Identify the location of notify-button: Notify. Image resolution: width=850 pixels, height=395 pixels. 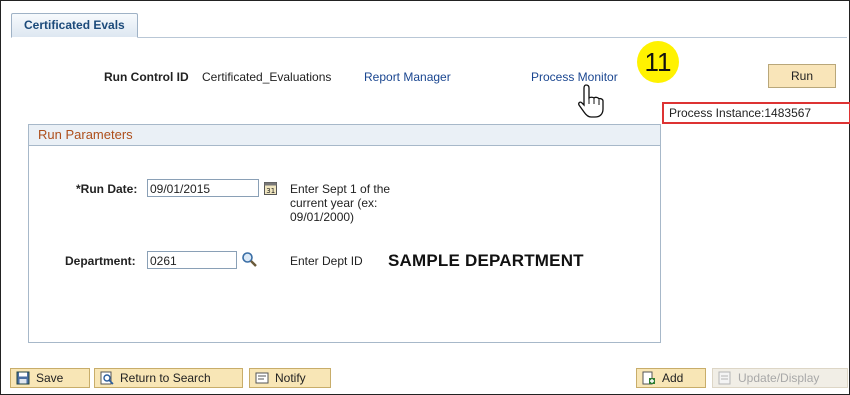
(290, 378).